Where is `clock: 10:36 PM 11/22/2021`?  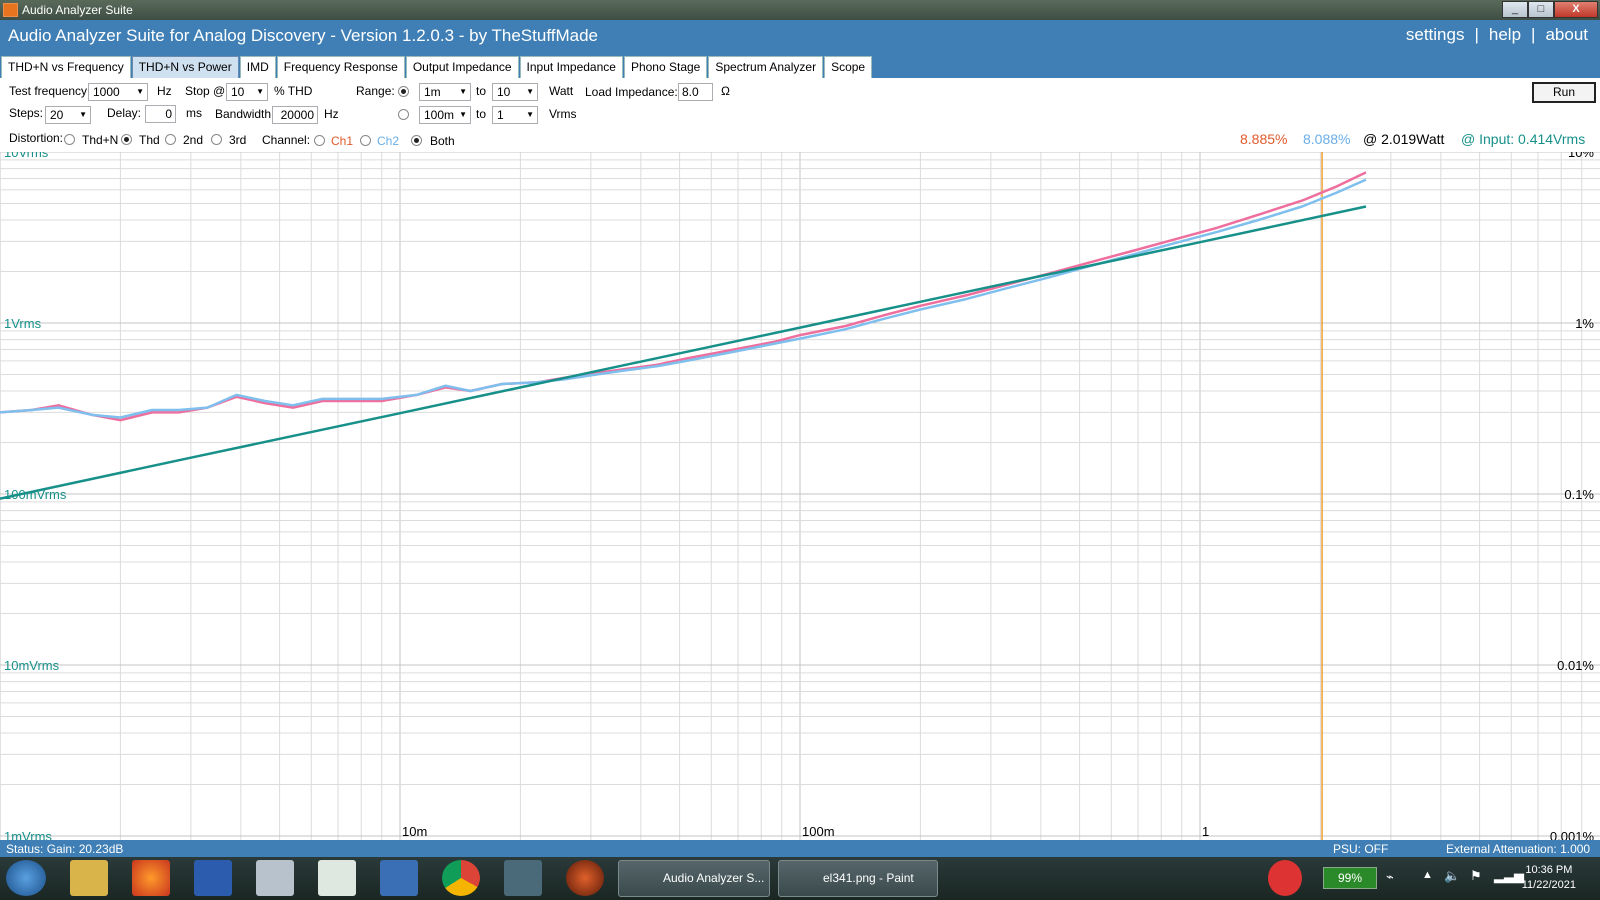 clock: 10:36 PM 11/22/2021 is located at coordinates (1549, 878).